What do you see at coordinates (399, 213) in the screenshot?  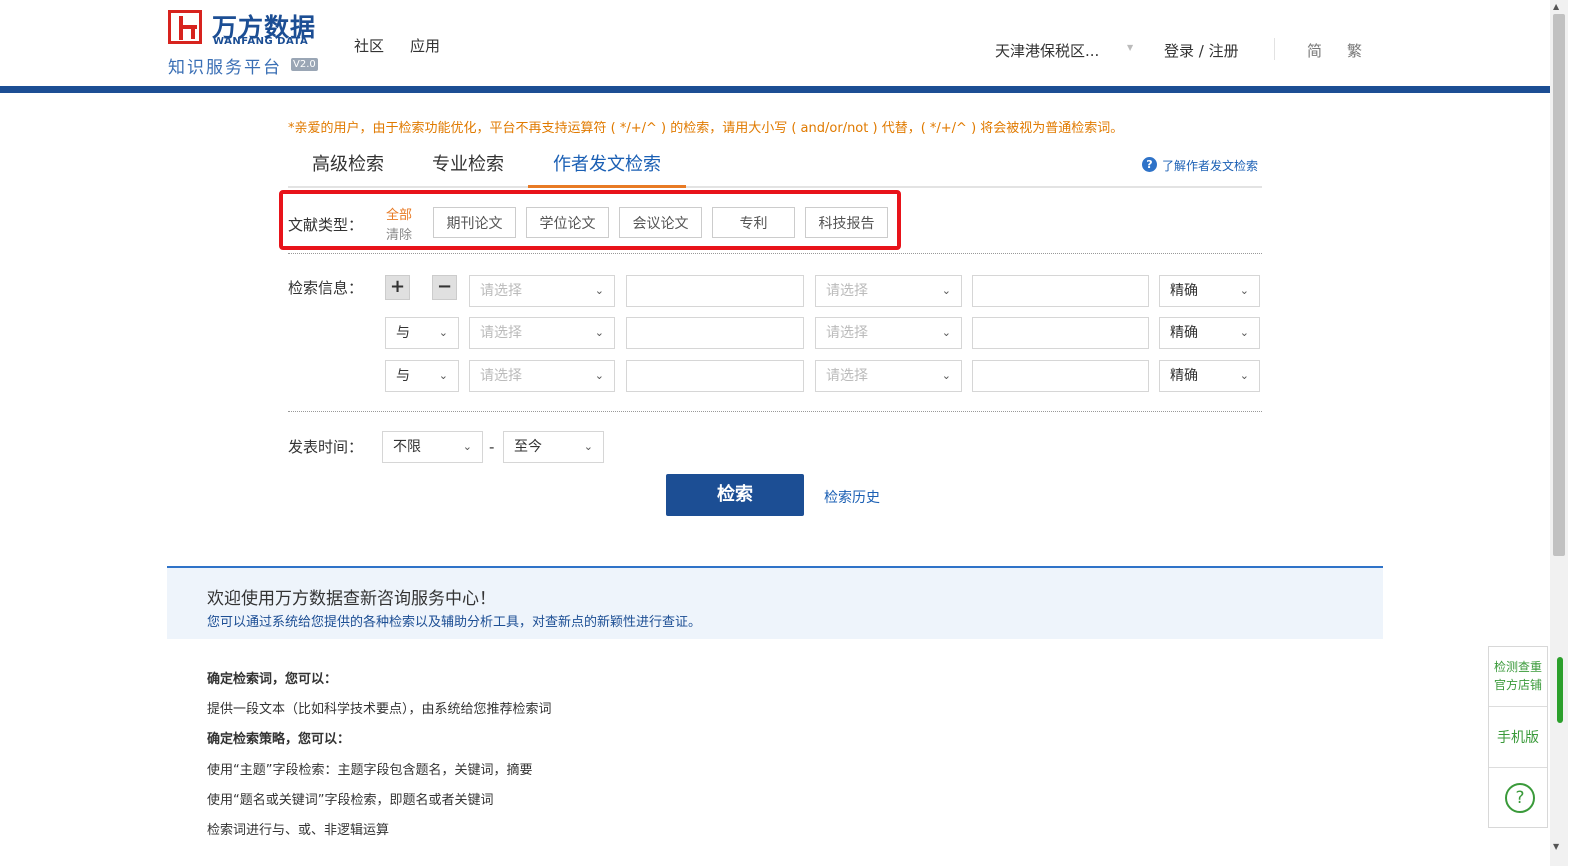 I see `doc-type-all: 全部` at bounding box center [399, 213].